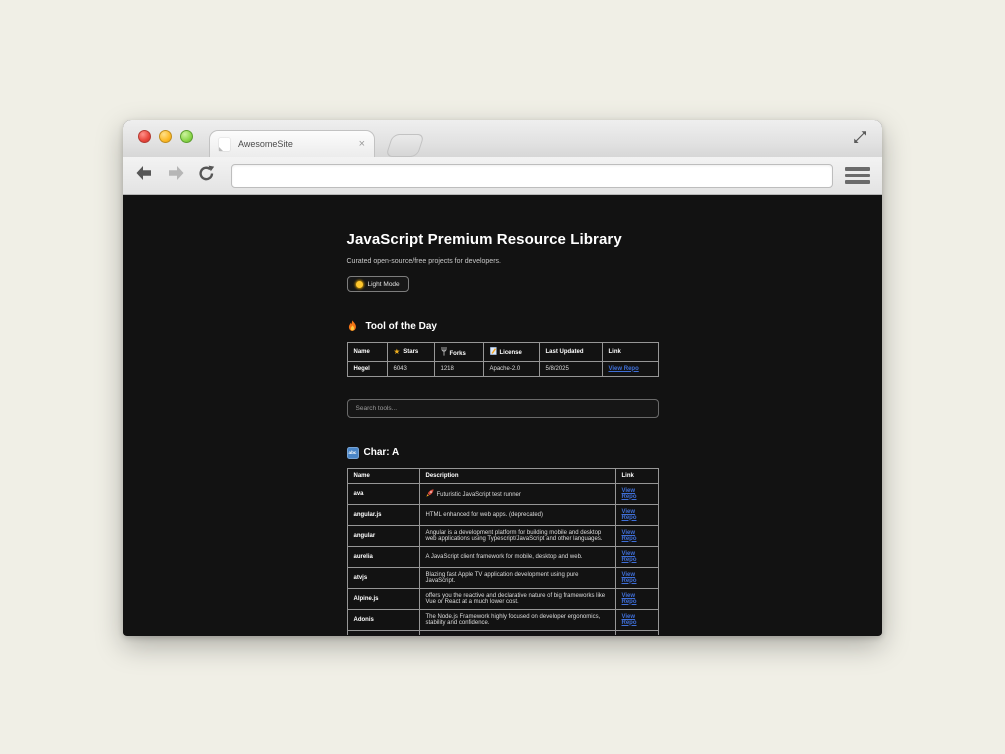 The image size is (1005, 754). What do you see at coordinates (362, 144) in the screenshot?
I see `tab-close-icon: ×` at bounding box center [362, 144].